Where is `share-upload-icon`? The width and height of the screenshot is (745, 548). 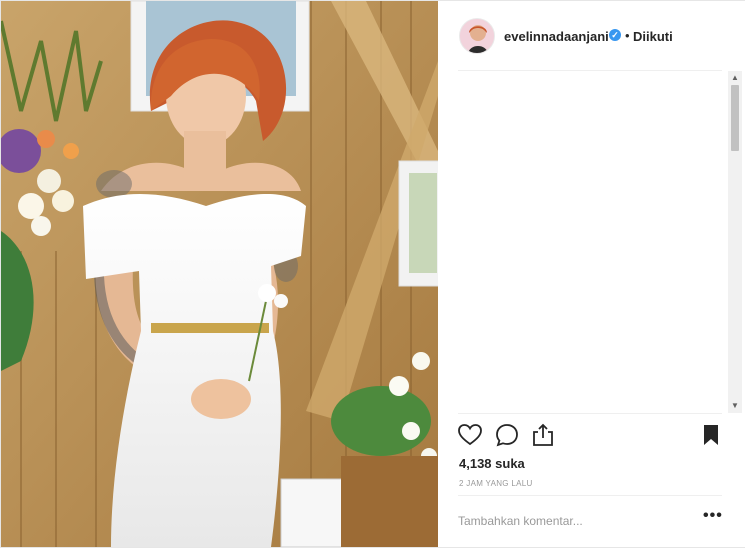
share-upload-icon is located at coordinates (543, 434).